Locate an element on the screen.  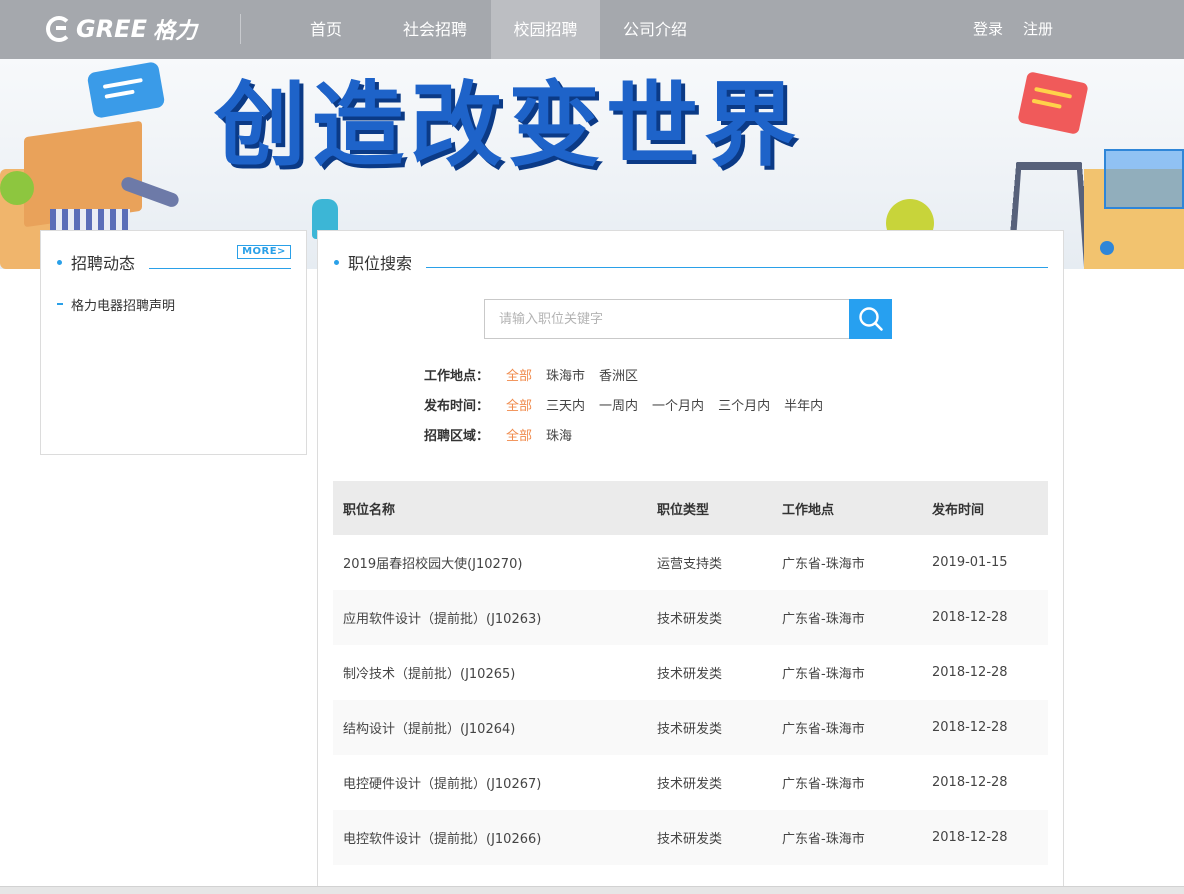
filter-option-time-6months: 半年内 is located at coordinates (803, 404).